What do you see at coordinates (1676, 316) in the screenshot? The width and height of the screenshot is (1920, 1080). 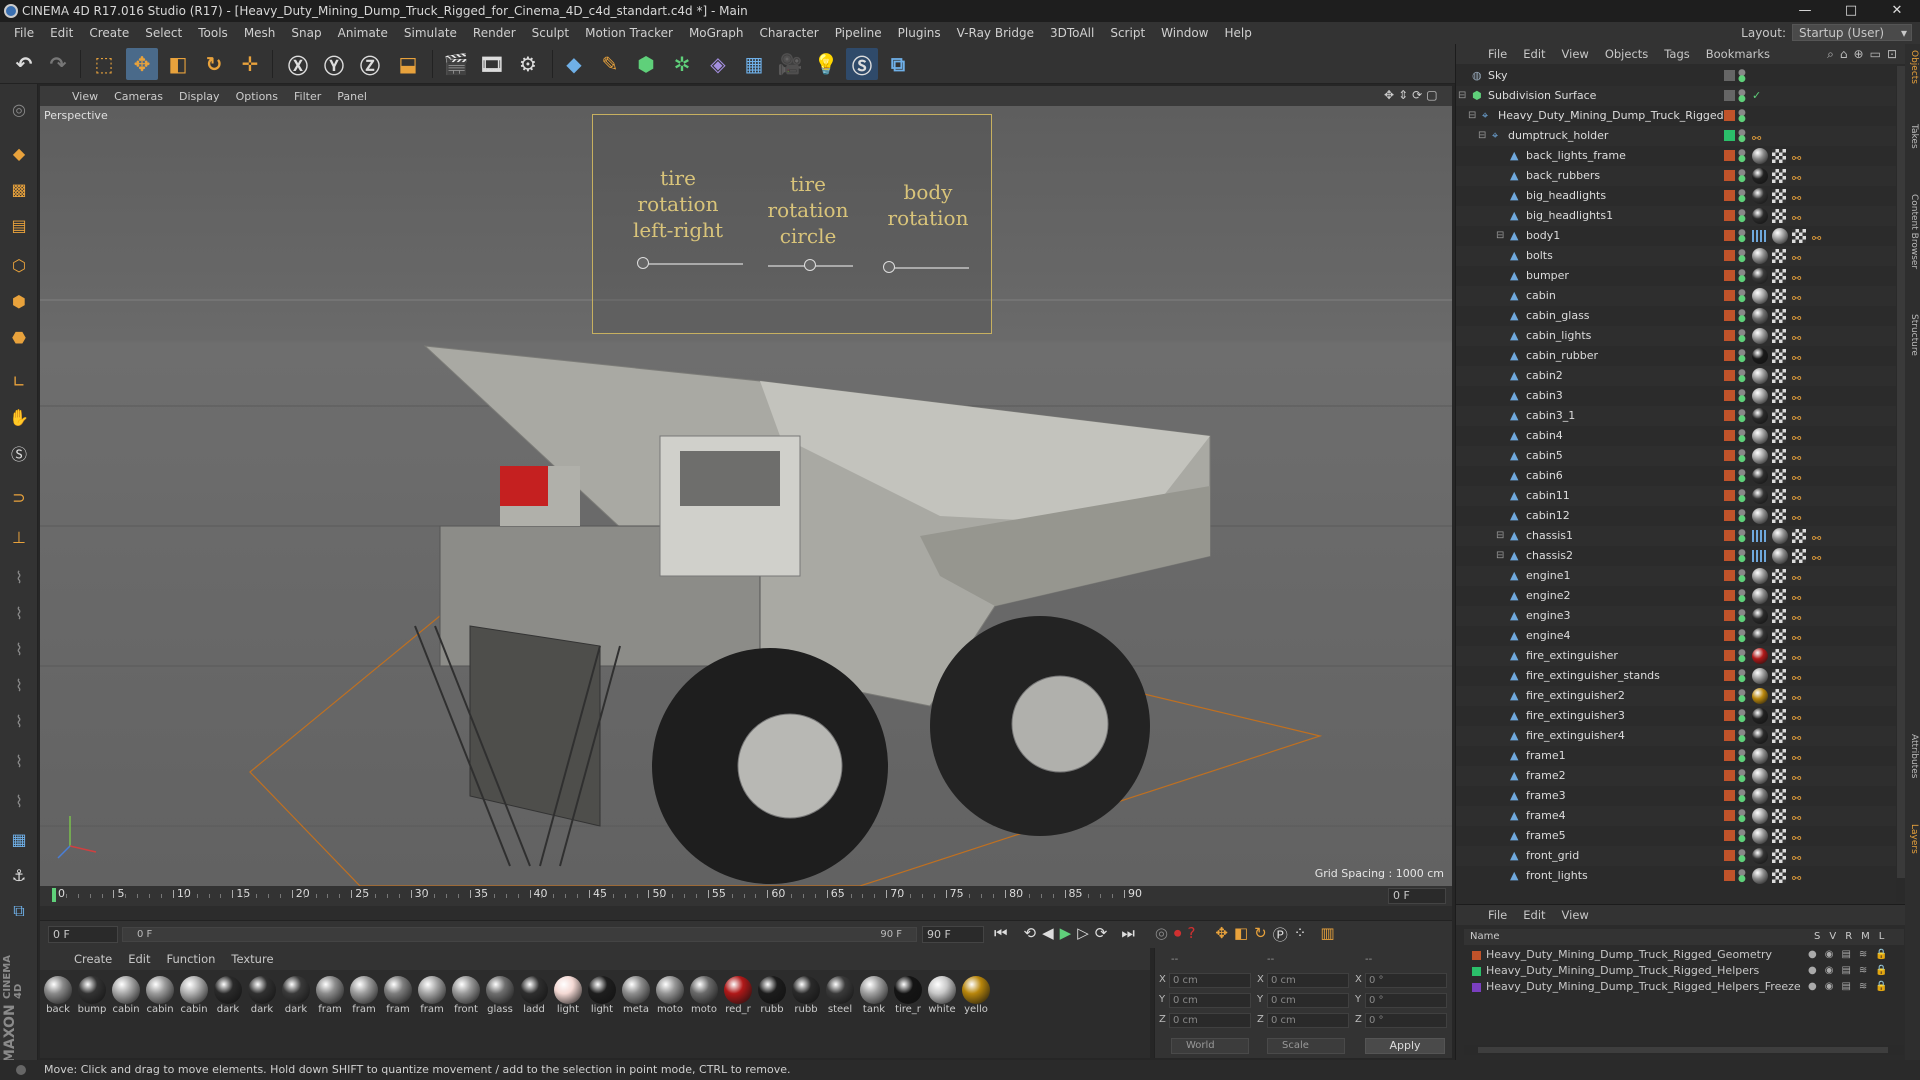 I see `object-row: ▲ cabin_glass ● ● ⚯` at bounding box center [1676, 316].